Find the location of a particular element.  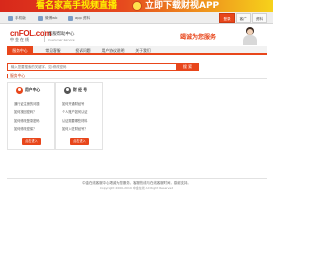

search-input is located at coordinates (92, 67).